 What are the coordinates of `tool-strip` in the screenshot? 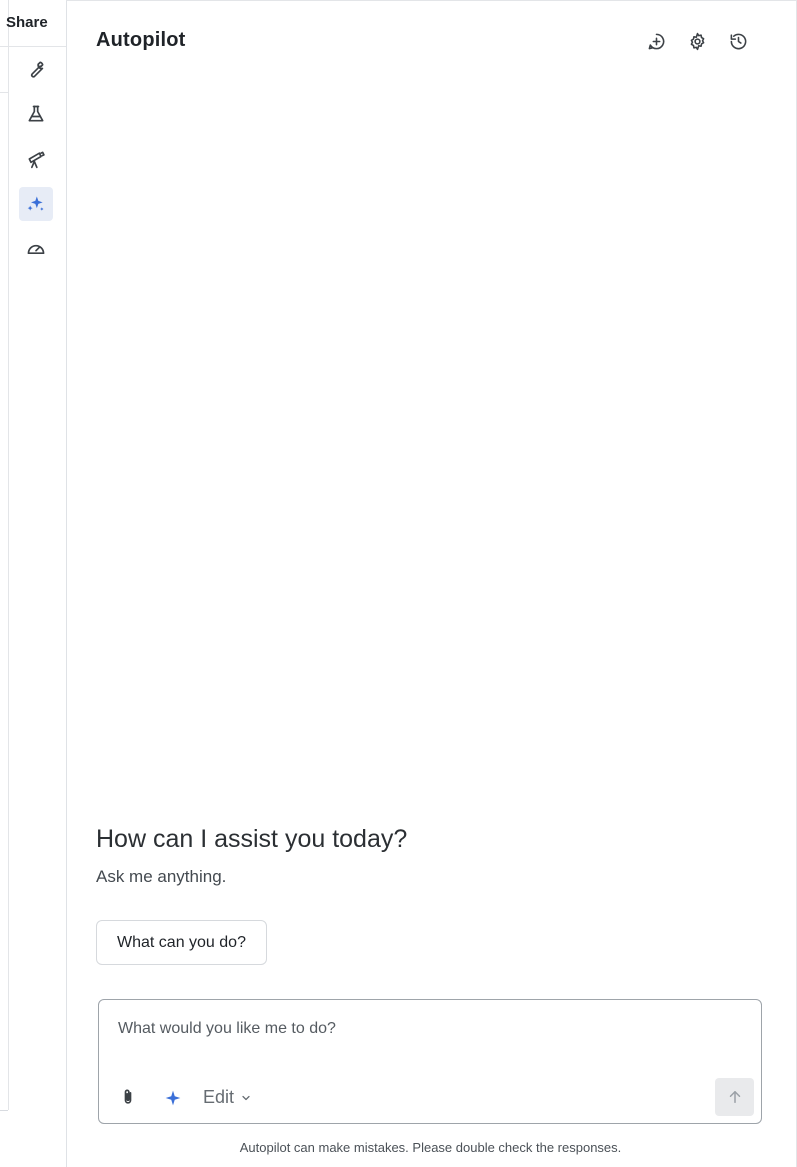 It's located at (36, 164).